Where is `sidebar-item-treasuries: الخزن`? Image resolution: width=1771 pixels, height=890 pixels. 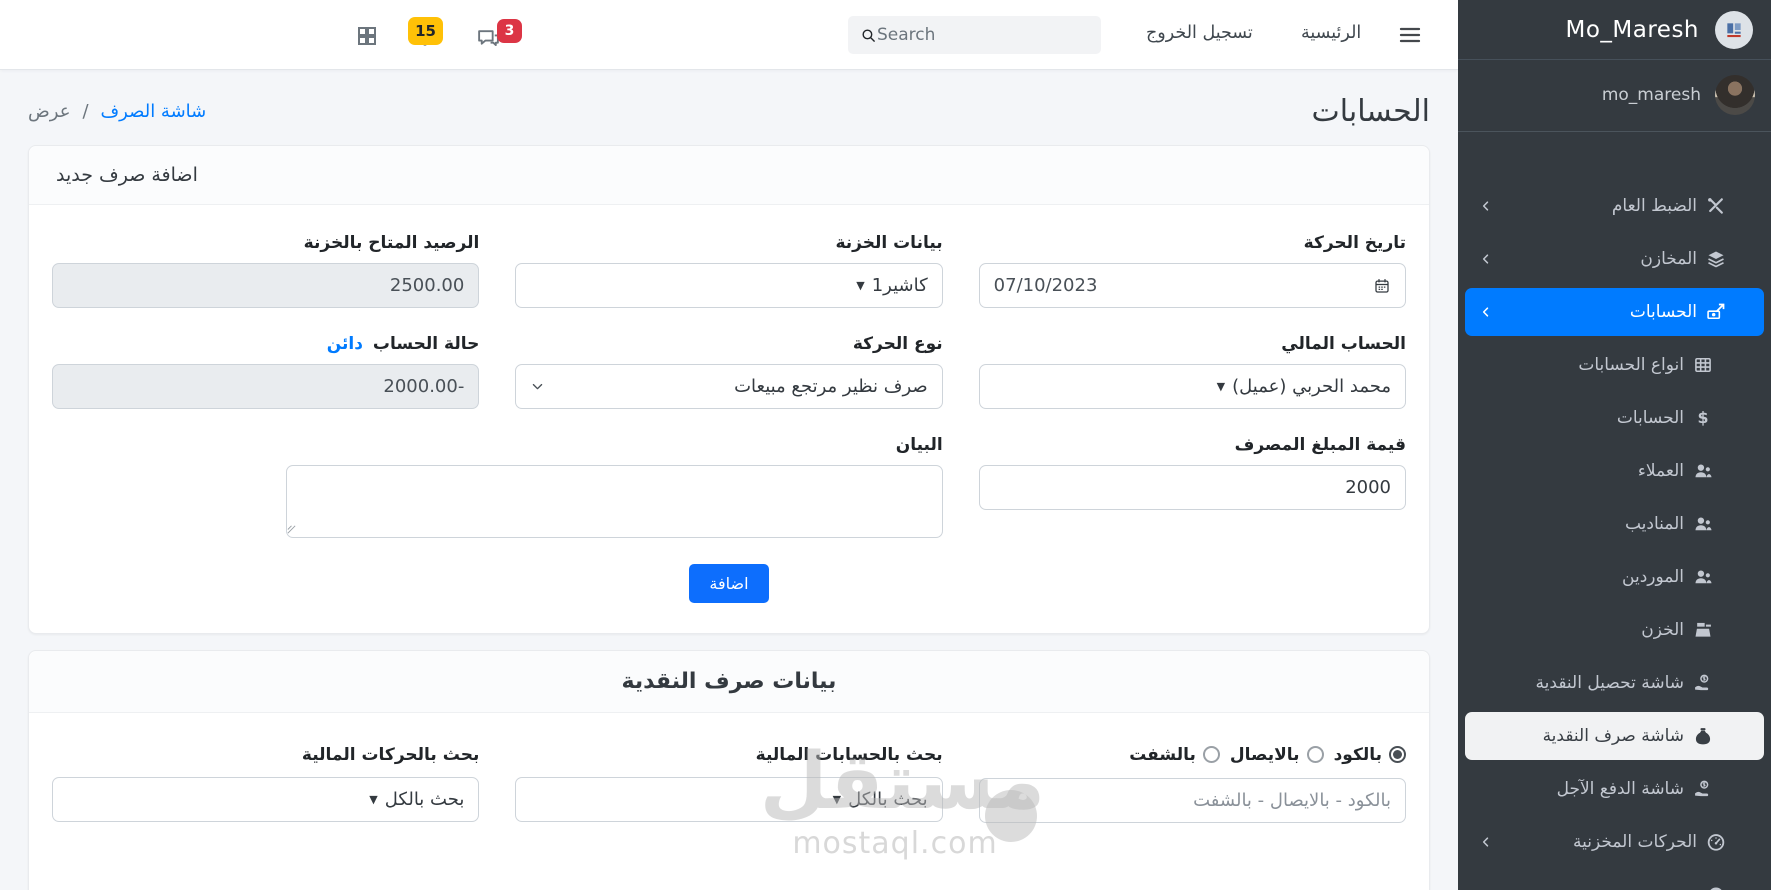 sidebar-item-treasuries: الخزن is located at coordinates (1614, 630).